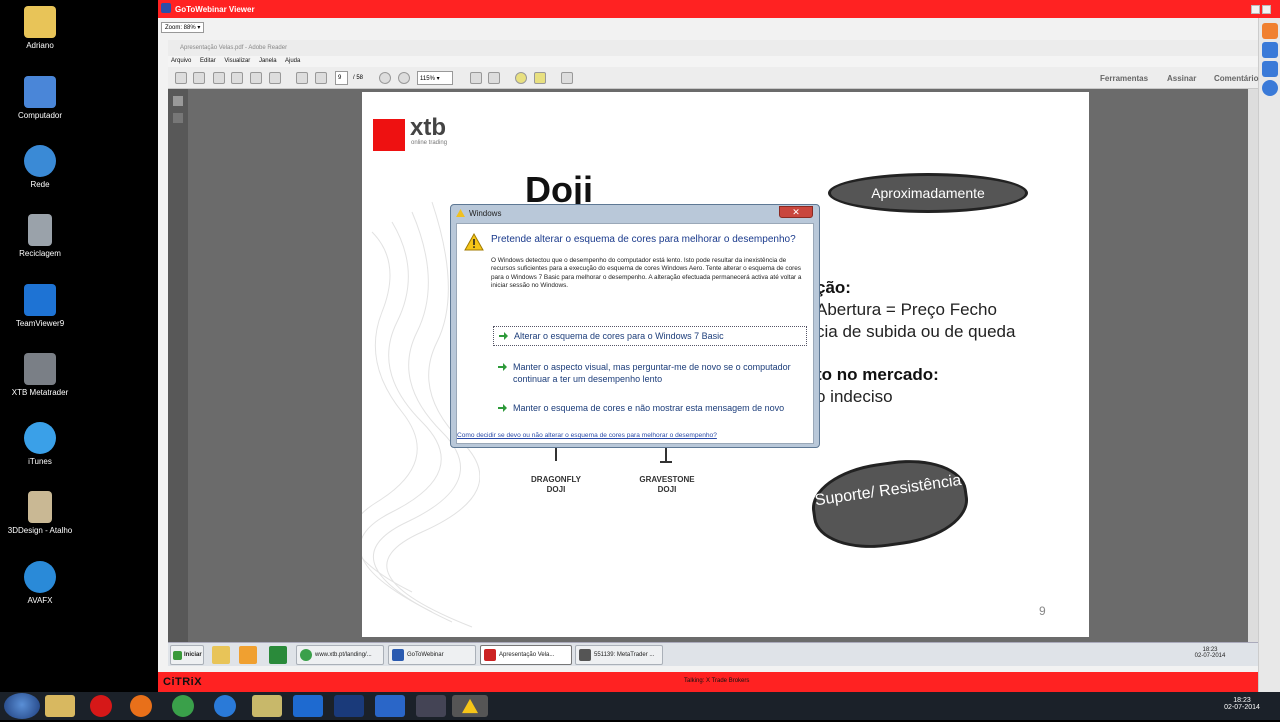  What do you see at coordinates (40, 392) in the screenshot?
I see `desktop-icon-label: XTB Metatrader` at bounding box center [40, 392].